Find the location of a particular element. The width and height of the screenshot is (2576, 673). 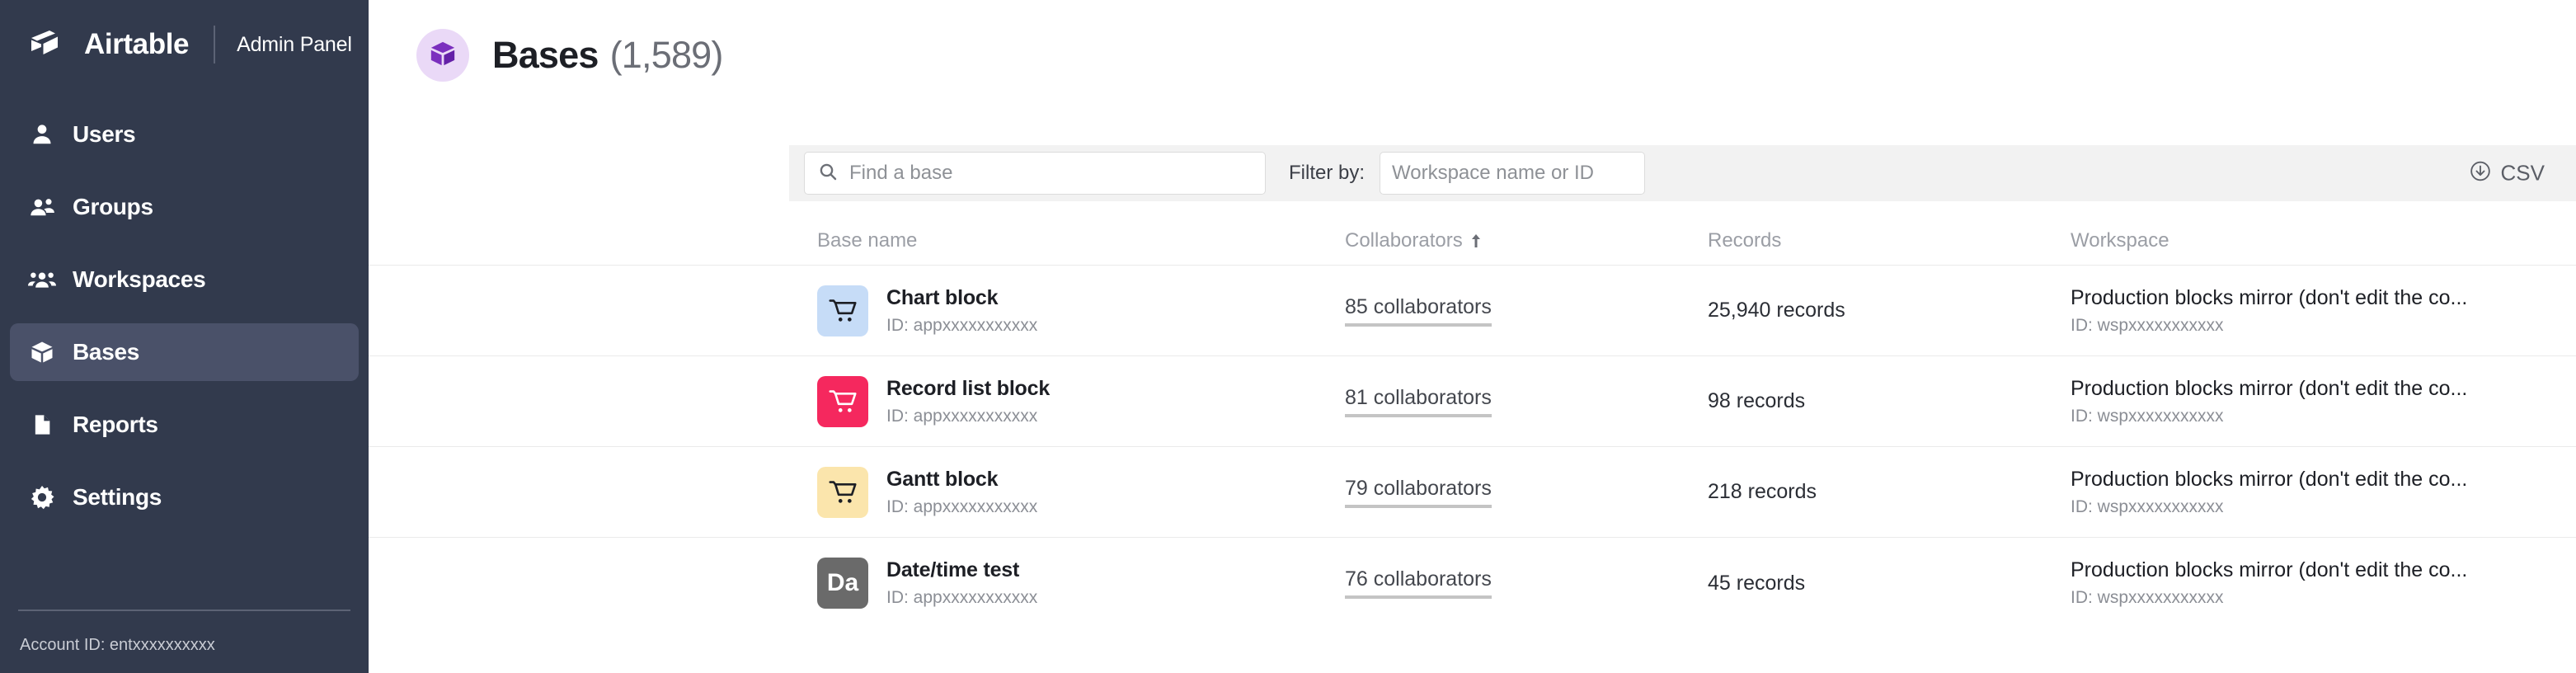

column-header-base-name: Base name is located at coordinates (1081, 240).